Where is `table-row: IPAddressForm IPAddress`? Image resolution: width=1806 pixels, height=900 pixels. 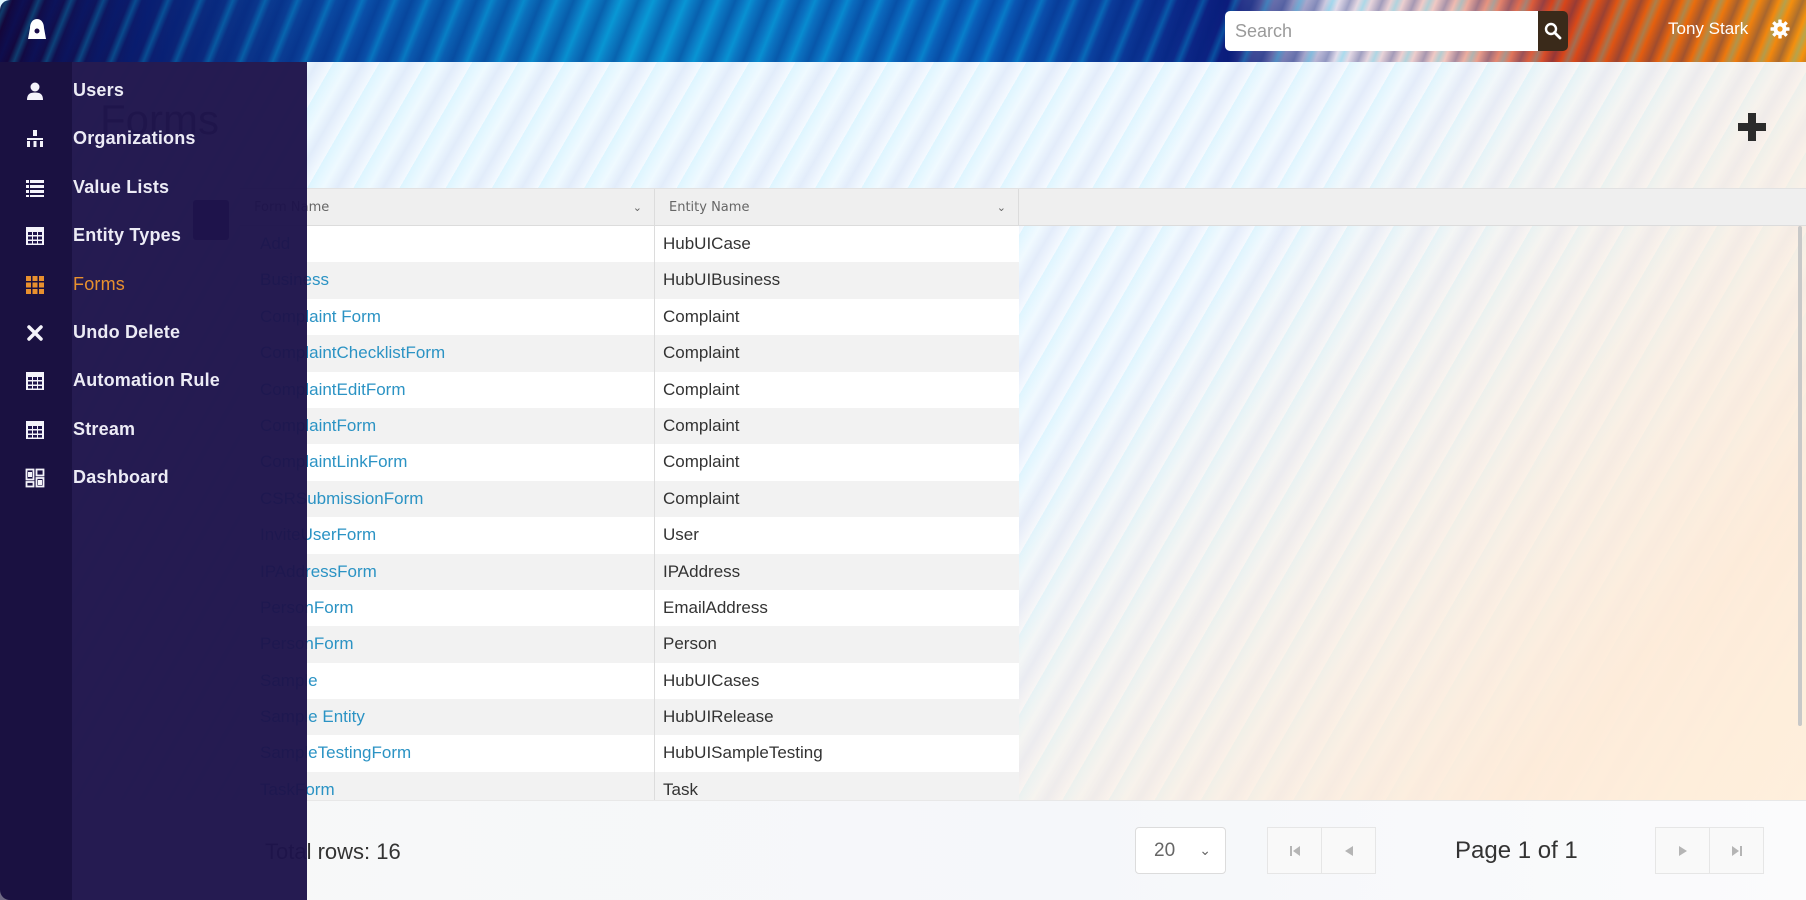 table-row: IPAddressForm IPAddress is located at coordinates (629, 571).